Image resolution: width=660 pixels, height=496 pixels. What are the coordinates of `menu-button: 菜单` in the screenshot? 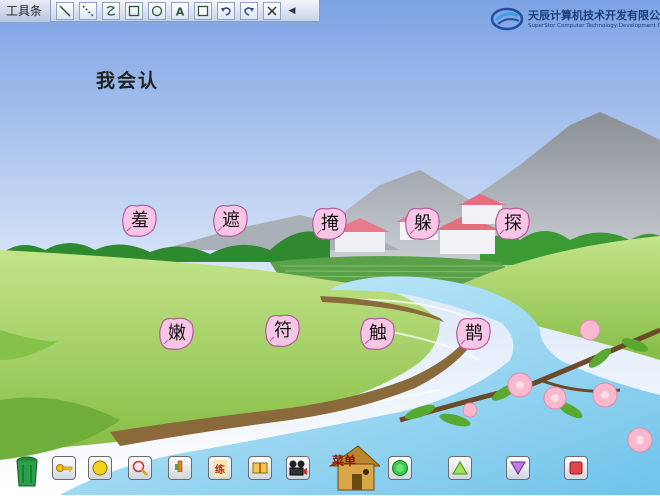 It's located at (355, 468).